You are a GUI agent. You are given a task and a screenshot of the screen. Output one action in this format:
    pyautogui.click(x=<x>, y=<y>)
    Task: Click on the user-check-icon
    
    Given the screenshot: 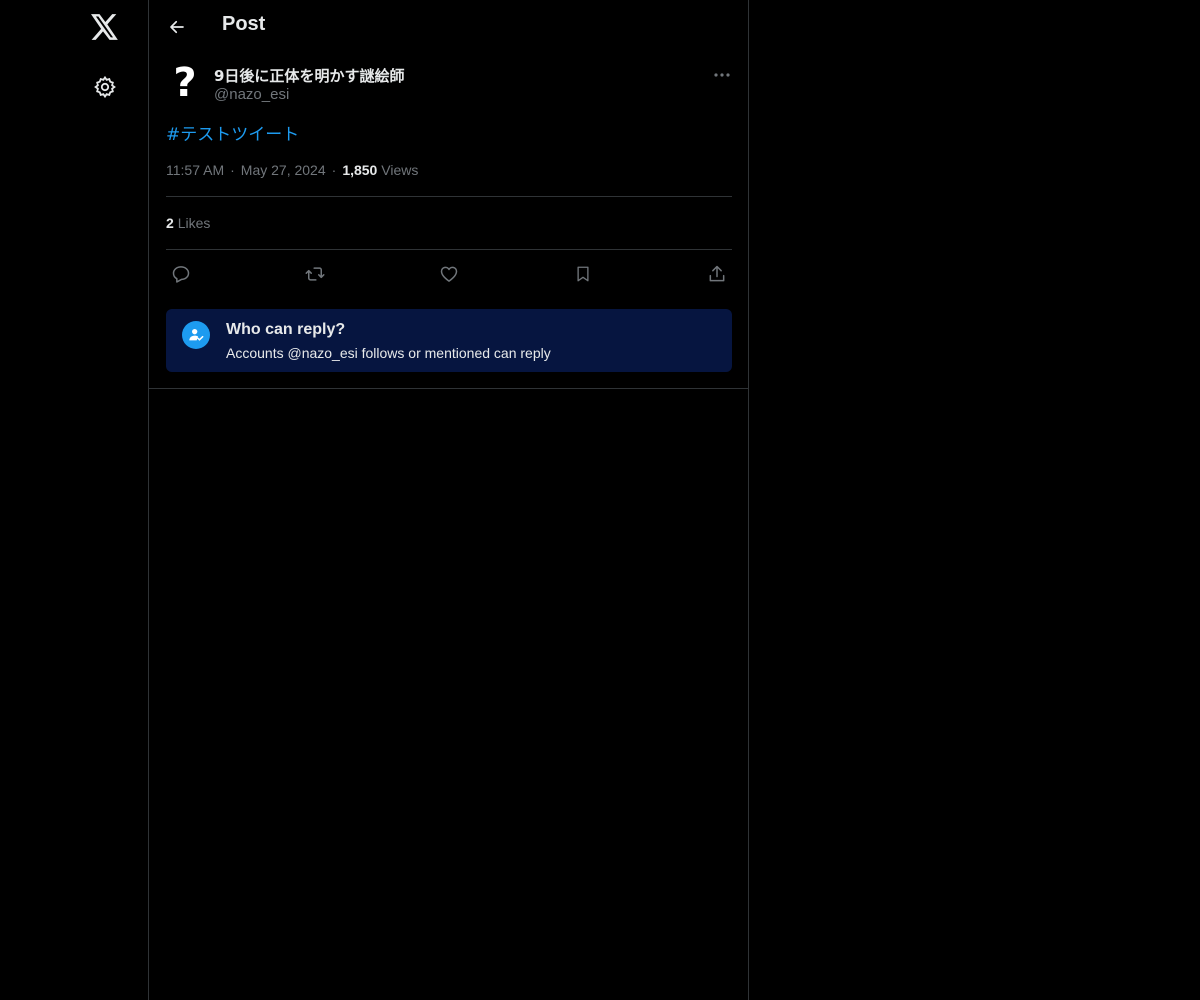 What is the action you would take?
    pyautogui.click(x=196, y=335)
    